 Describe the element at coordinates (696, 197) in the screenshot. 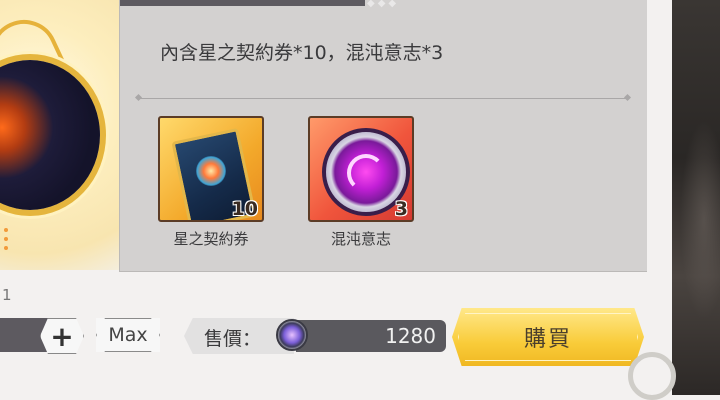

I see `background-character-art` at that location.